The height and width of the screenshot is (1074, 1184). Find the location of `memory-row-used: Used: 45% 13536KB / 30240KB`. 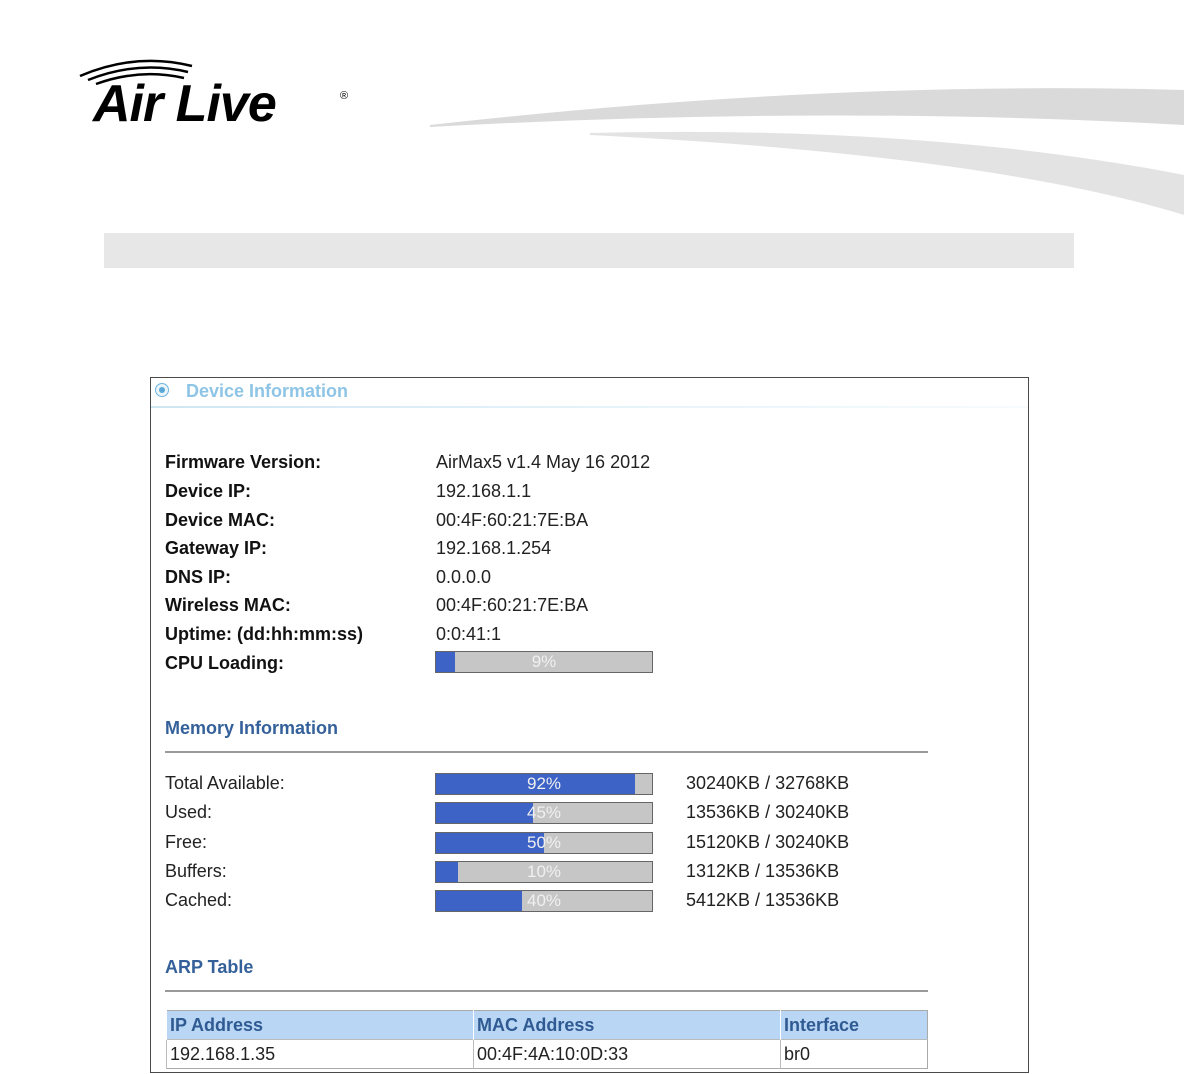

memory-row-used: Used: 45% 13536KB / 30240KB is located at coordinates (585, 815).